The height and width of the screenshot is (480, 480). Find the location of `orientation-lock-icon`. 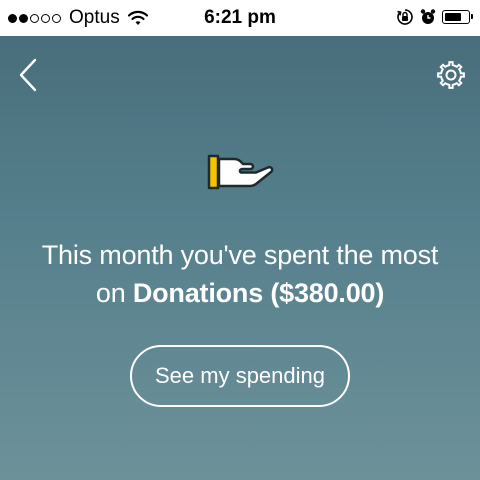

orientation-lock-icon is located at coordinates (405, 17).